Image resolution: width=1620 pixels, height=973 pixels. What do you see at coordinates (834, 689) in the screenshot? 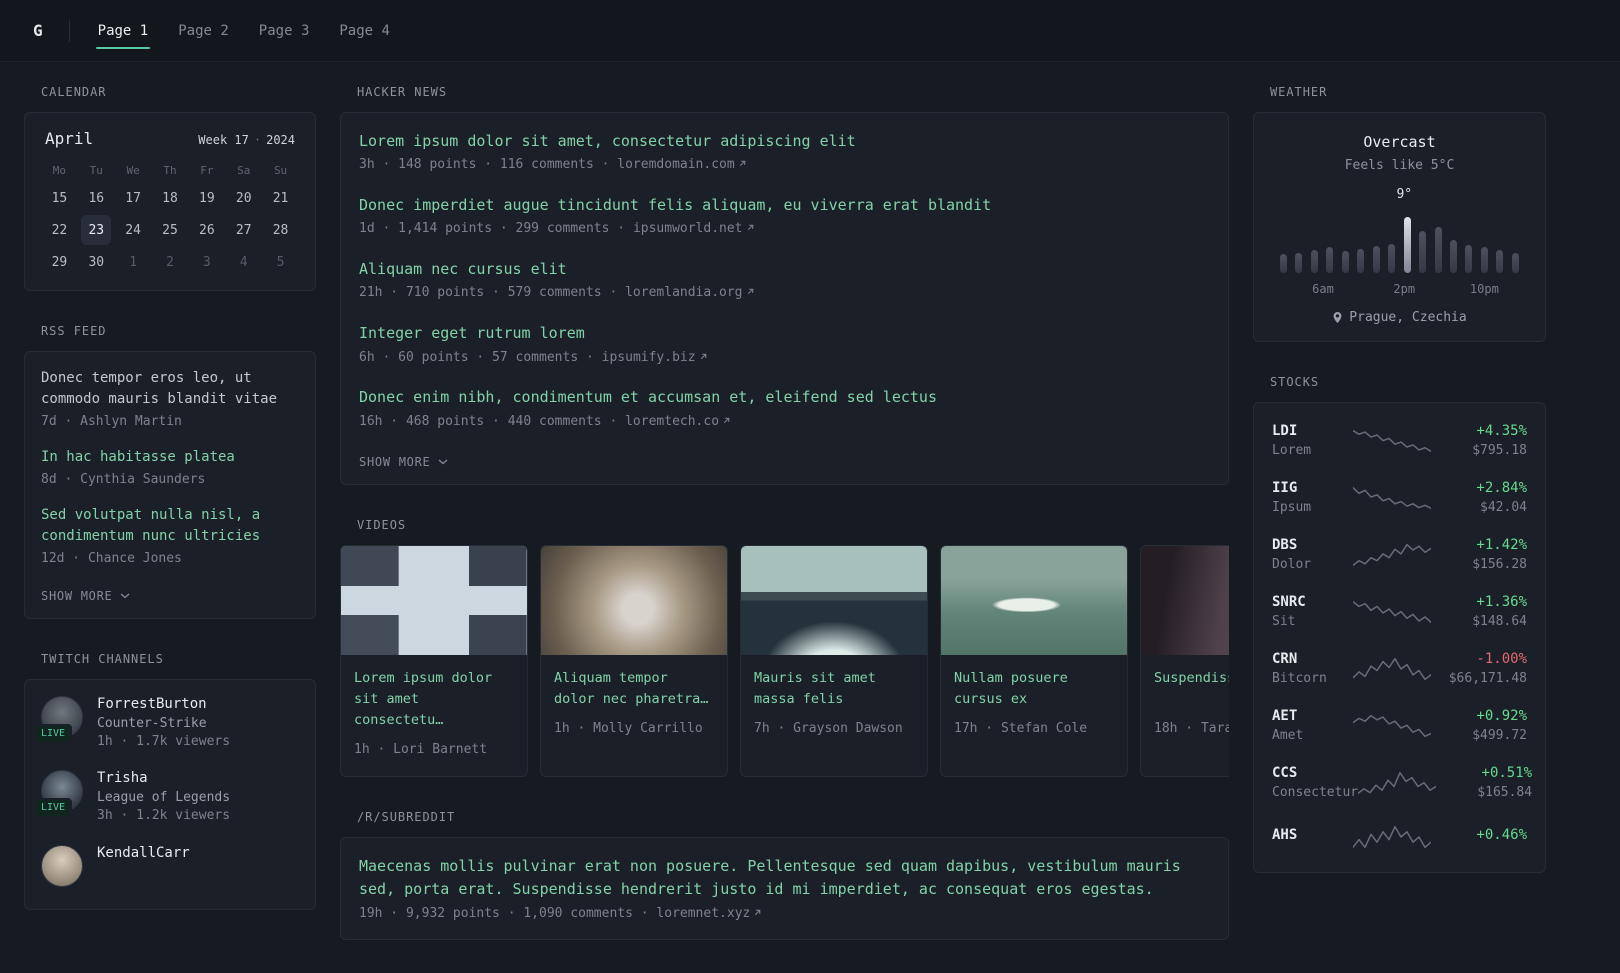
I see `video-title: Mauris sit amet massa felis` at bounding box center [834, 689].